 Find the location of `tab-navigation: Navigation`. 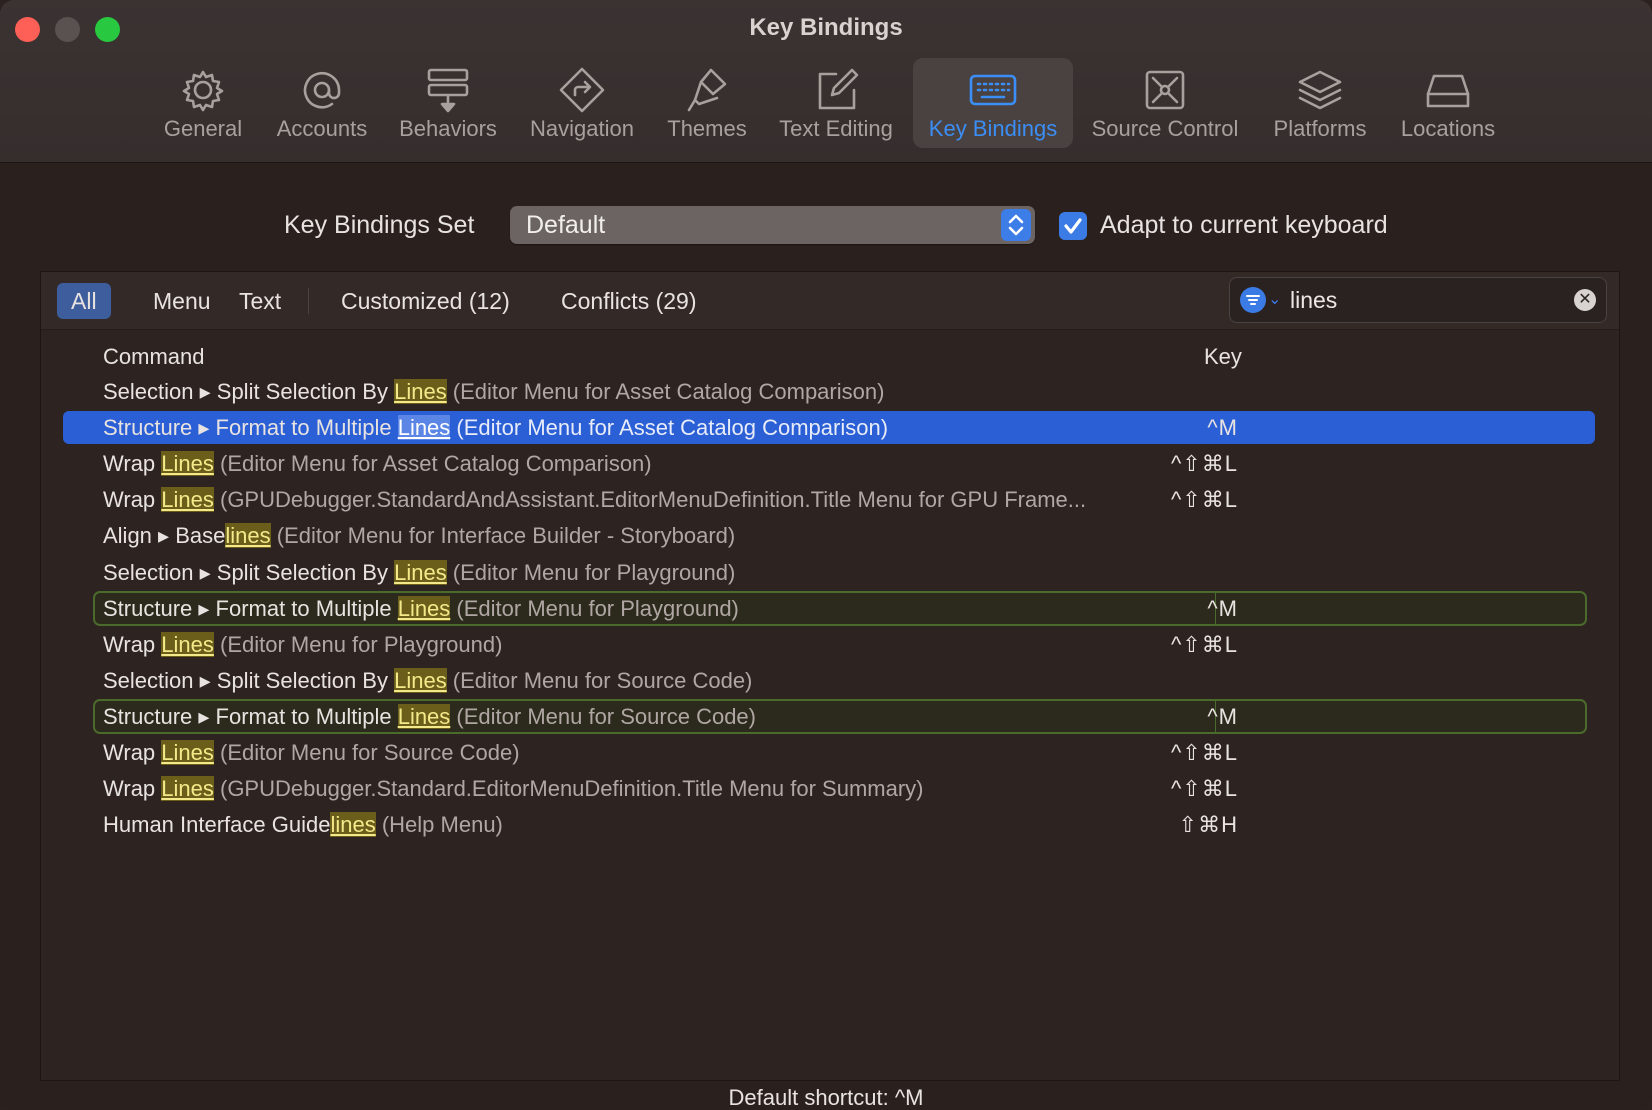

tab-navigation: Navigation is located at coordinates (582, 103).